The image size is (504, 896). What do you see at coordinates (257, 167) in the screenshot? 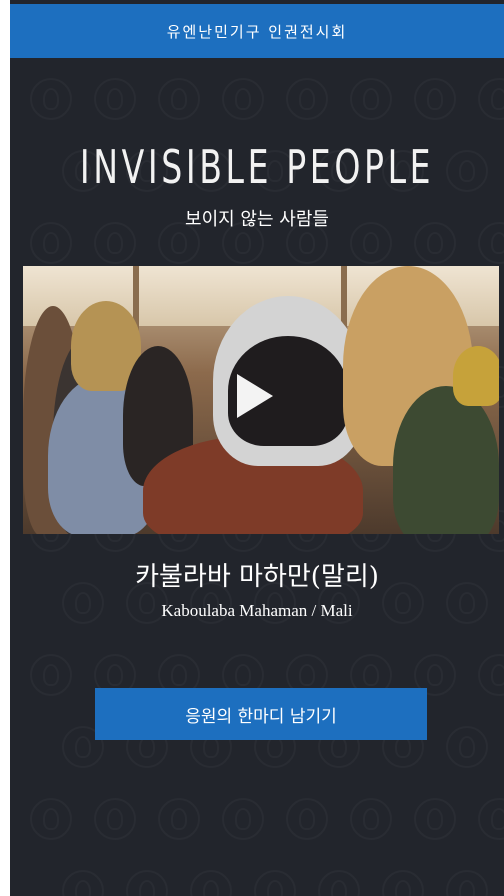
I see `page-title: INVISIBLE PEOPLE` at bounding box center [257, 167].